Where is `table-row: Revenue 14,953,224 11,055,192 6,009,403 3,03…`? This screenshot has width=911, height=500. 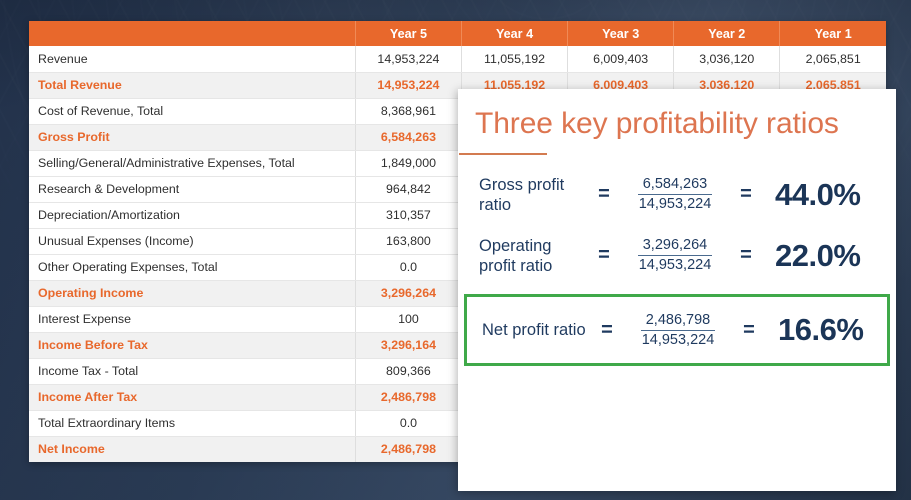
table-row: Revenue 14,953,224 11,055,192 6,009,403 3,03… is located at coordinates (457, 59).